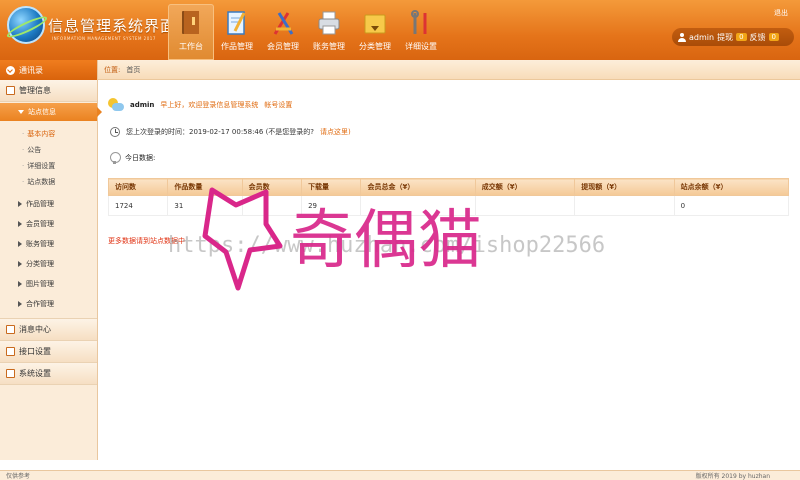  I want to click on watermark-url: https://www.huzhan.com/ishop22566, so click(386, 245).